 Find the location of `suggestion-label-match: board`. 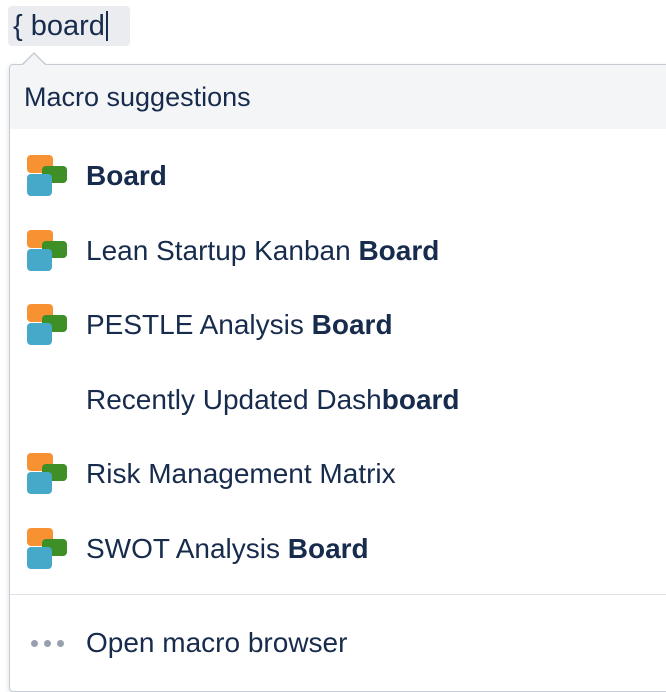

suggestion-label-match: board is located at coordinates (420, 399).